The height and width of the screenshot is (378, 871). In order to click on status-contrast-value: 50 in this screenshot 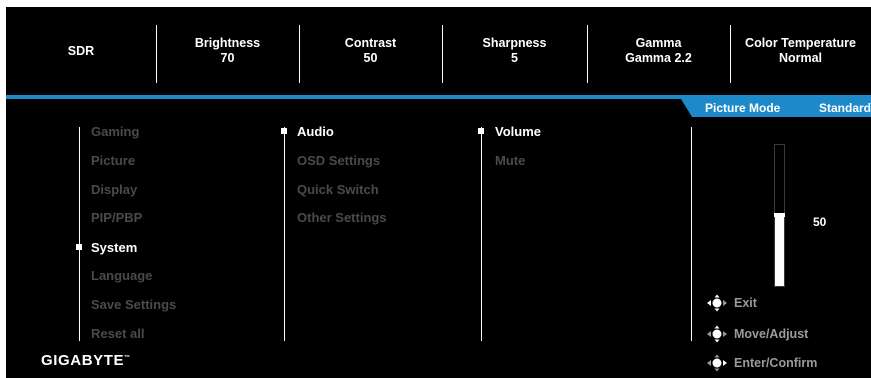, I will do `click(370, 58)`.